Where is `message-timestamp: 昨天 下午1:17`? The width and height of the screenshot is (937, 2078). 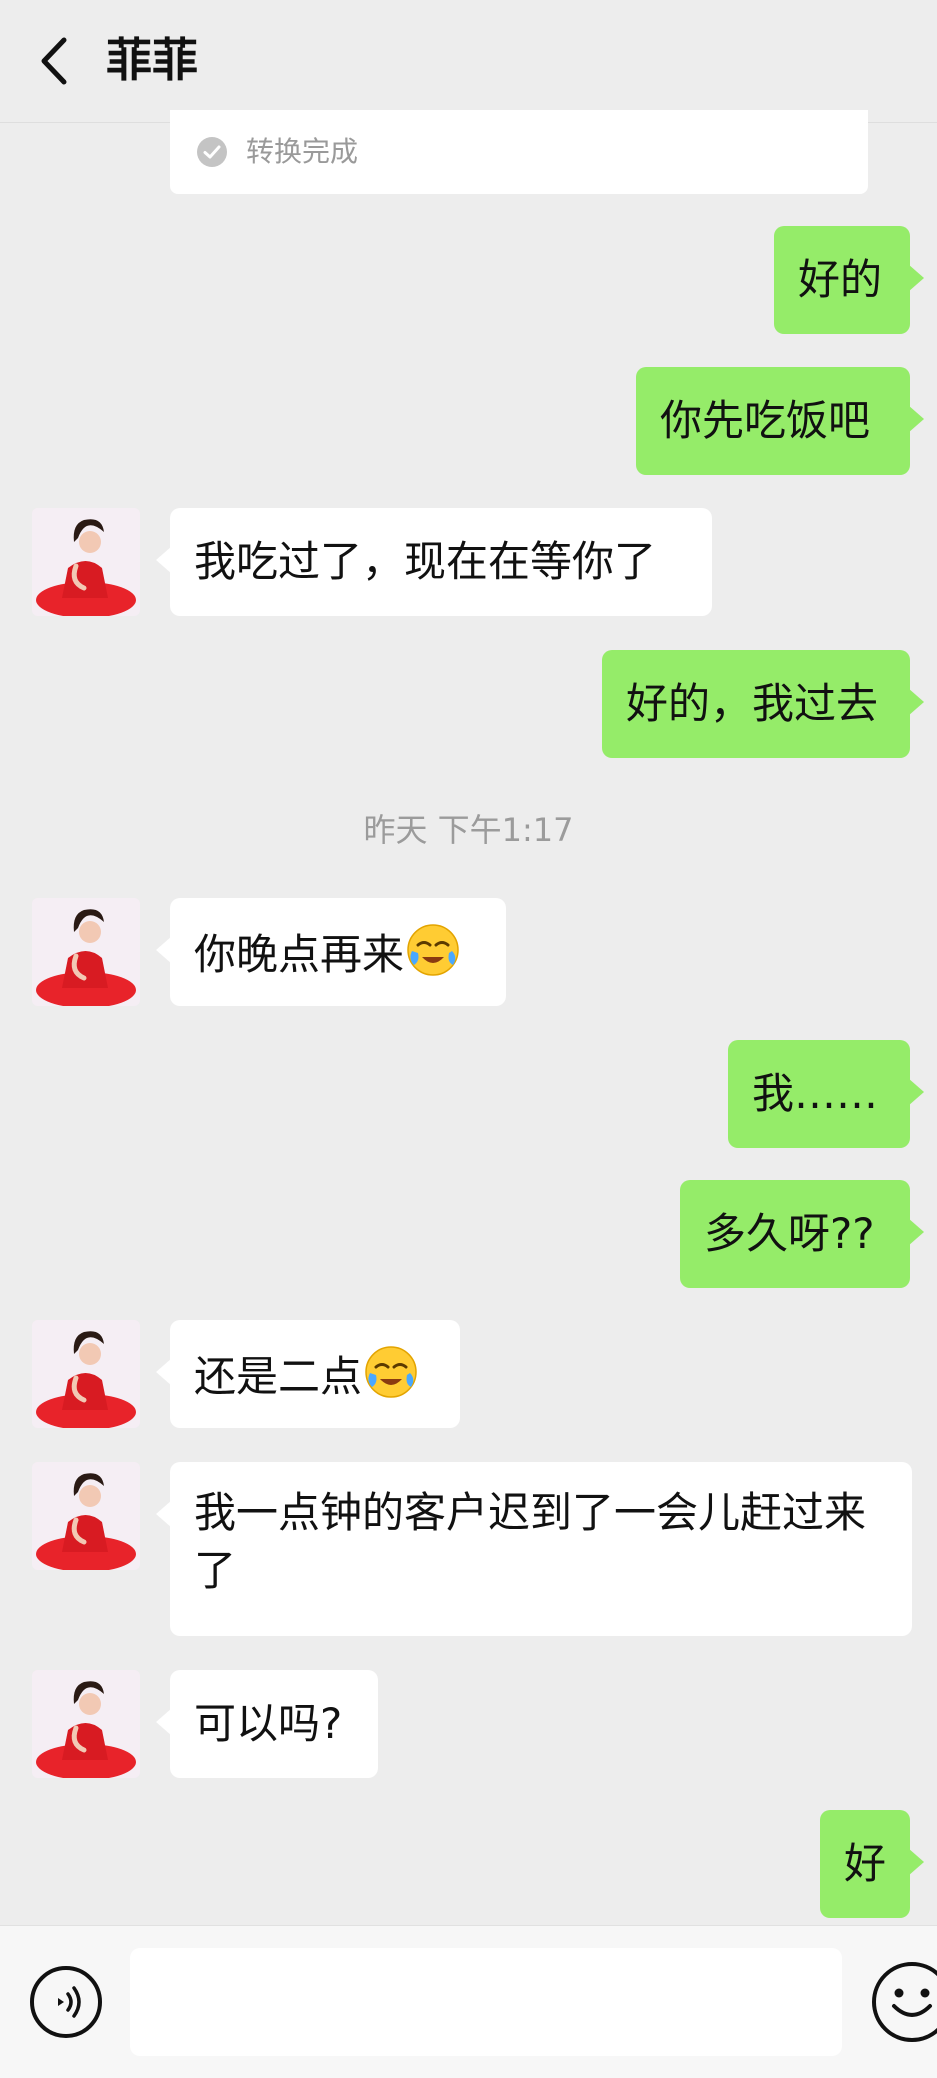 message-timestamp: 昨天 下午1:17 is located at coordinates (468, 830).